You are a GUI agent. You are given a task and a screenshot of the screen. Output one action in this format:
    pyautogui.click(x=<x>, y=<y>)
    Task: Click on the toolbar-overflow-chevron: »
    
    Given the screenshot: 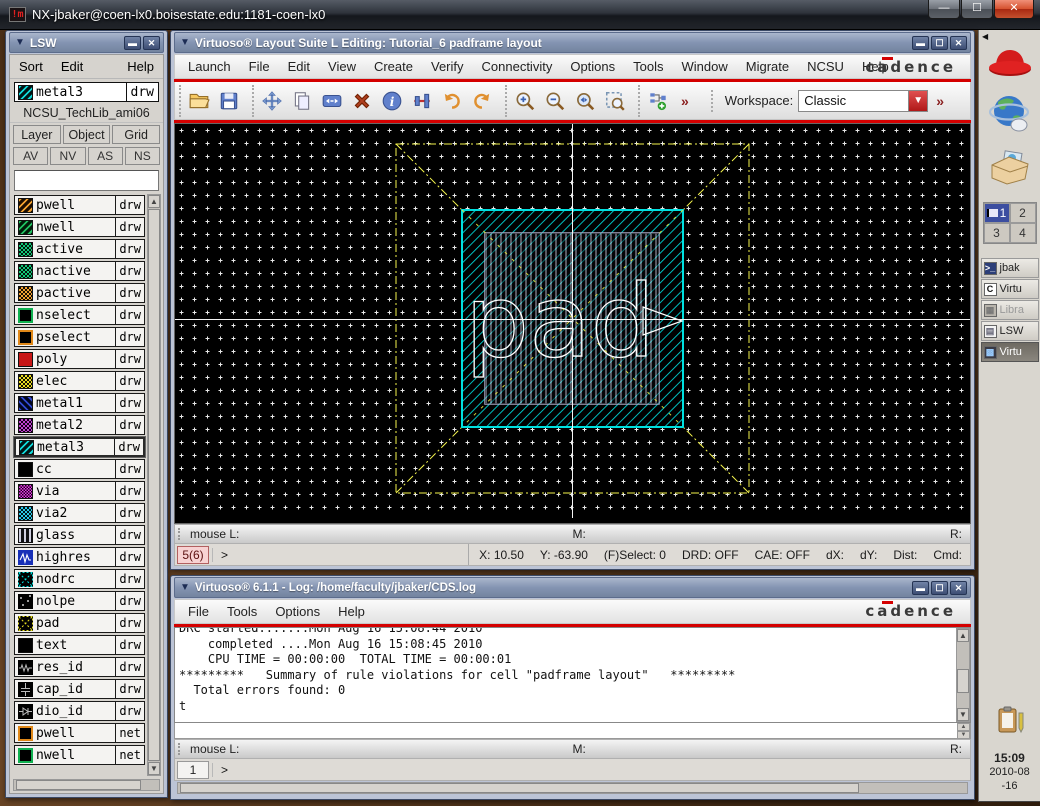 What is the action you would take?
    pyautogui.click(x=685, y=101)
    